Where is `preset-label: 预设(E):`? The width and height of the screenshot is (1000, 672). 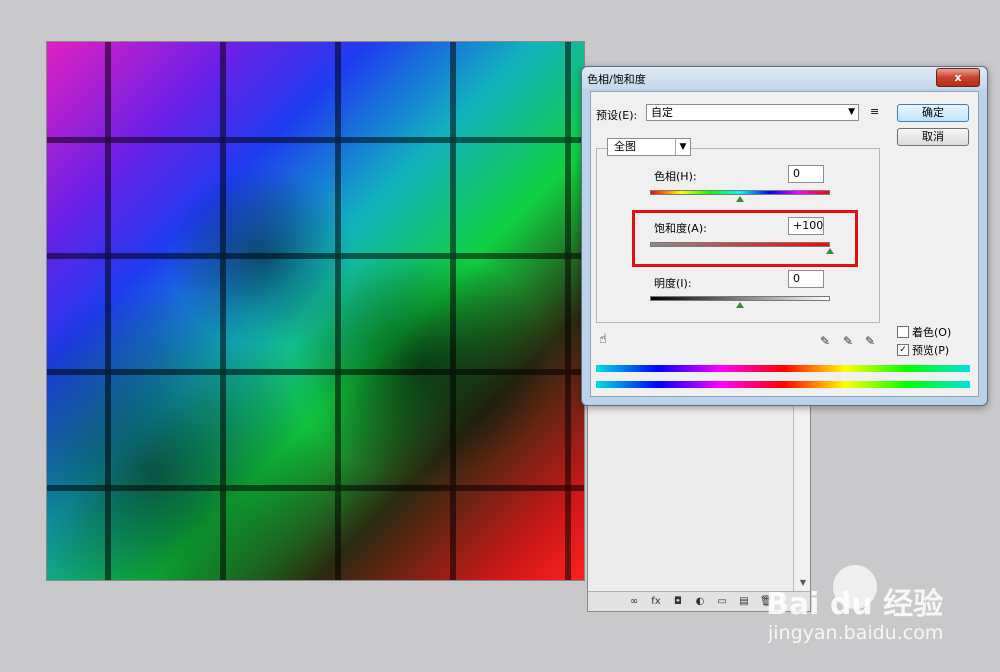 preset-label: 预设(E): is located at coordinates (617, 115).